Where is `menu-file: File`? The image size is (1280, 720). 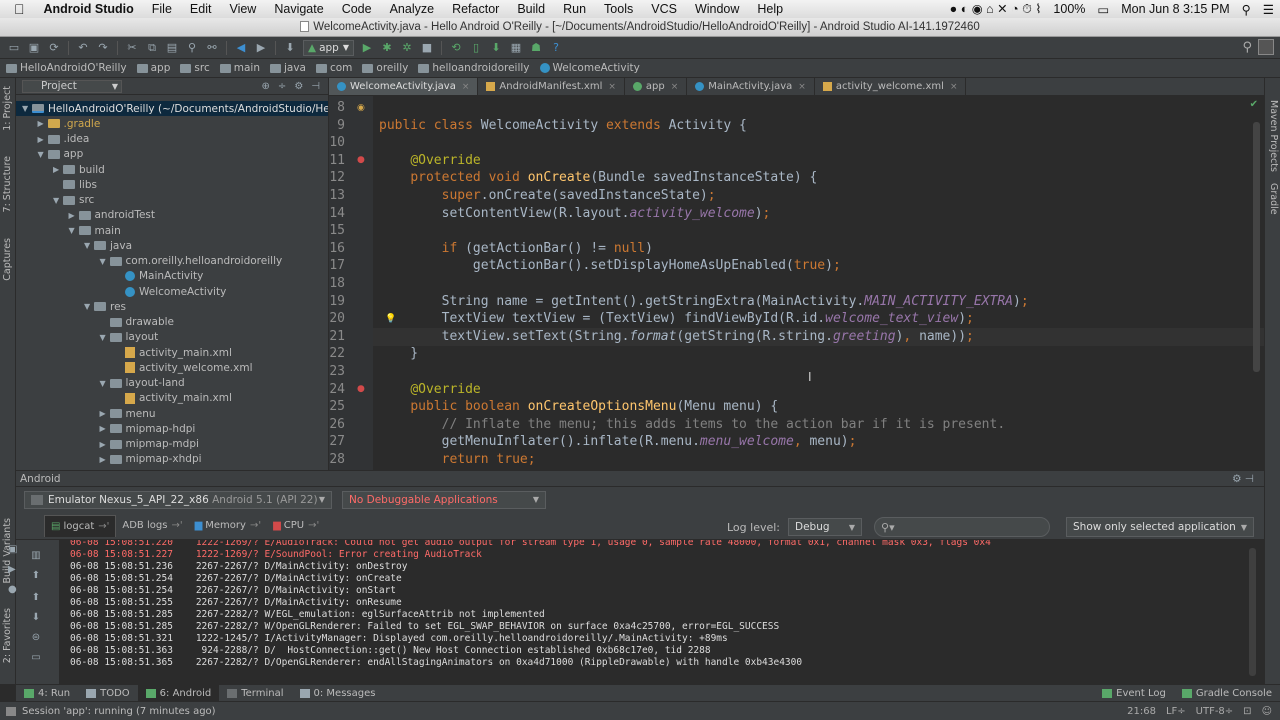
menu-file: File is located at coordinates (162, 9).